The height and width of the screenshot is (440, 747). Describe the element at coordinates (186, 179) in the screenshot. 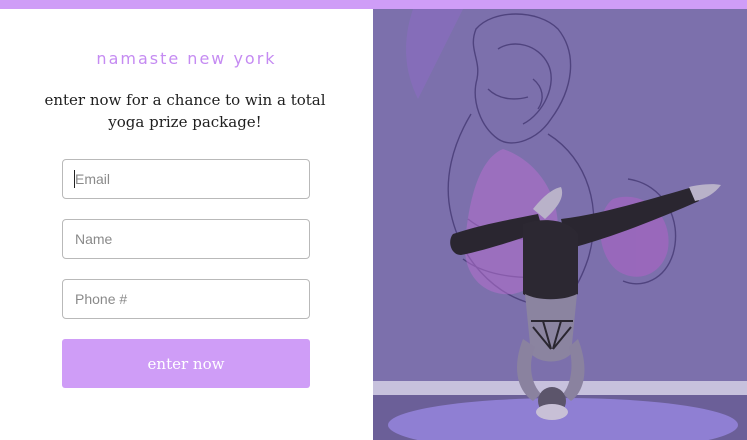

I see `email-field` at that location.